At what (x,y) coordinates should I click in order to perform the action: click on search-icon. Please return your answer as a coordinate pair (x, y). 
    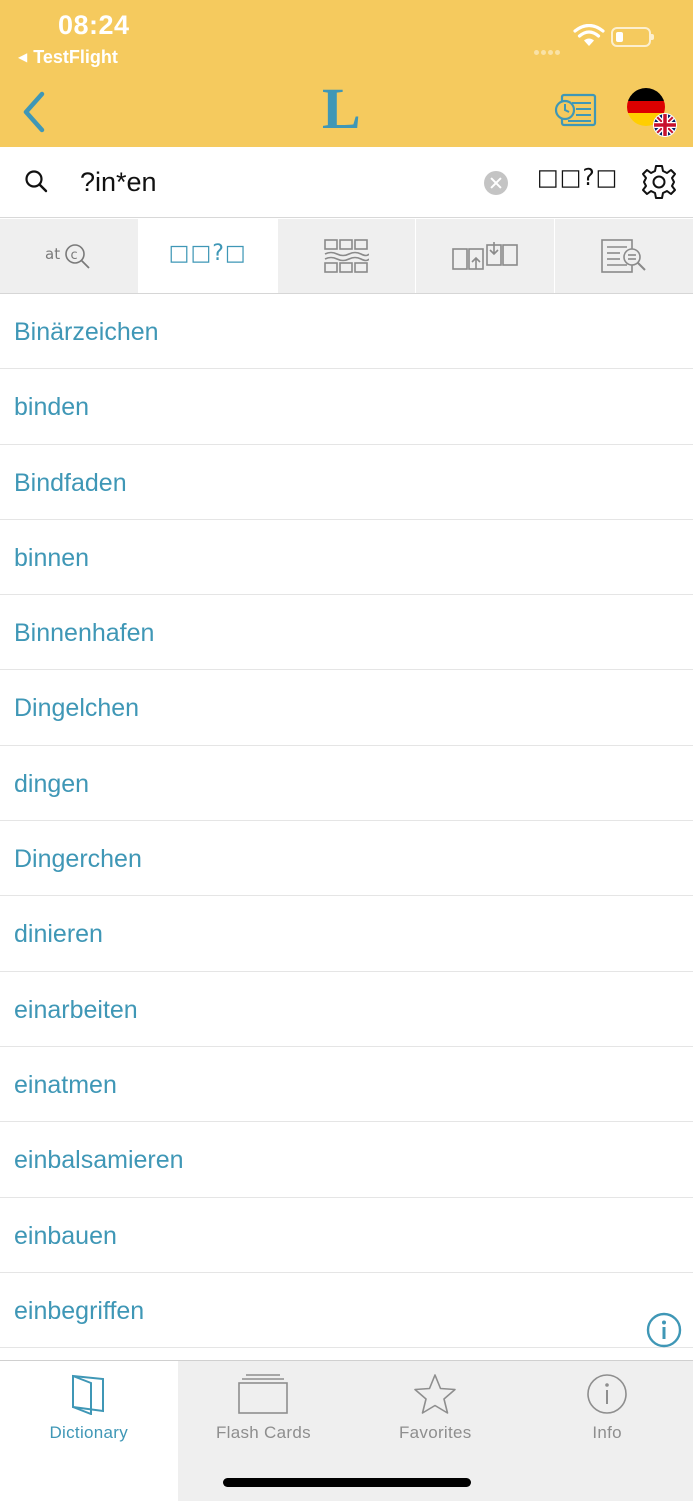
    Looking at the image, I should click on (36, 181).